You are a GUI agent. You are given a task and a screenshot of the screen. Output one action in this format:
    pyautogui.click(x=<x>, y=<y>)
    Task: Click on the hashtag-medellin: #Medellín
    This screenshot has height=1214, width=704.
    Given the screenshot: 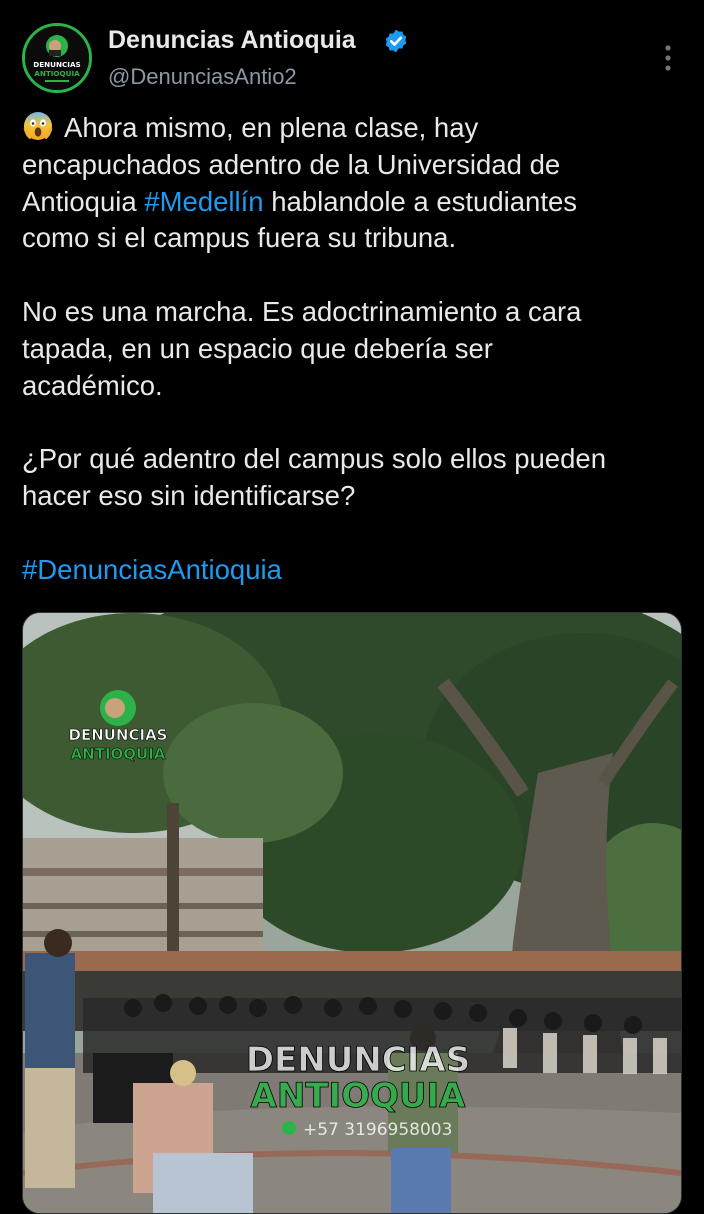 What is the action you would take?
    pyautogui.click(x=203, y=201)
    